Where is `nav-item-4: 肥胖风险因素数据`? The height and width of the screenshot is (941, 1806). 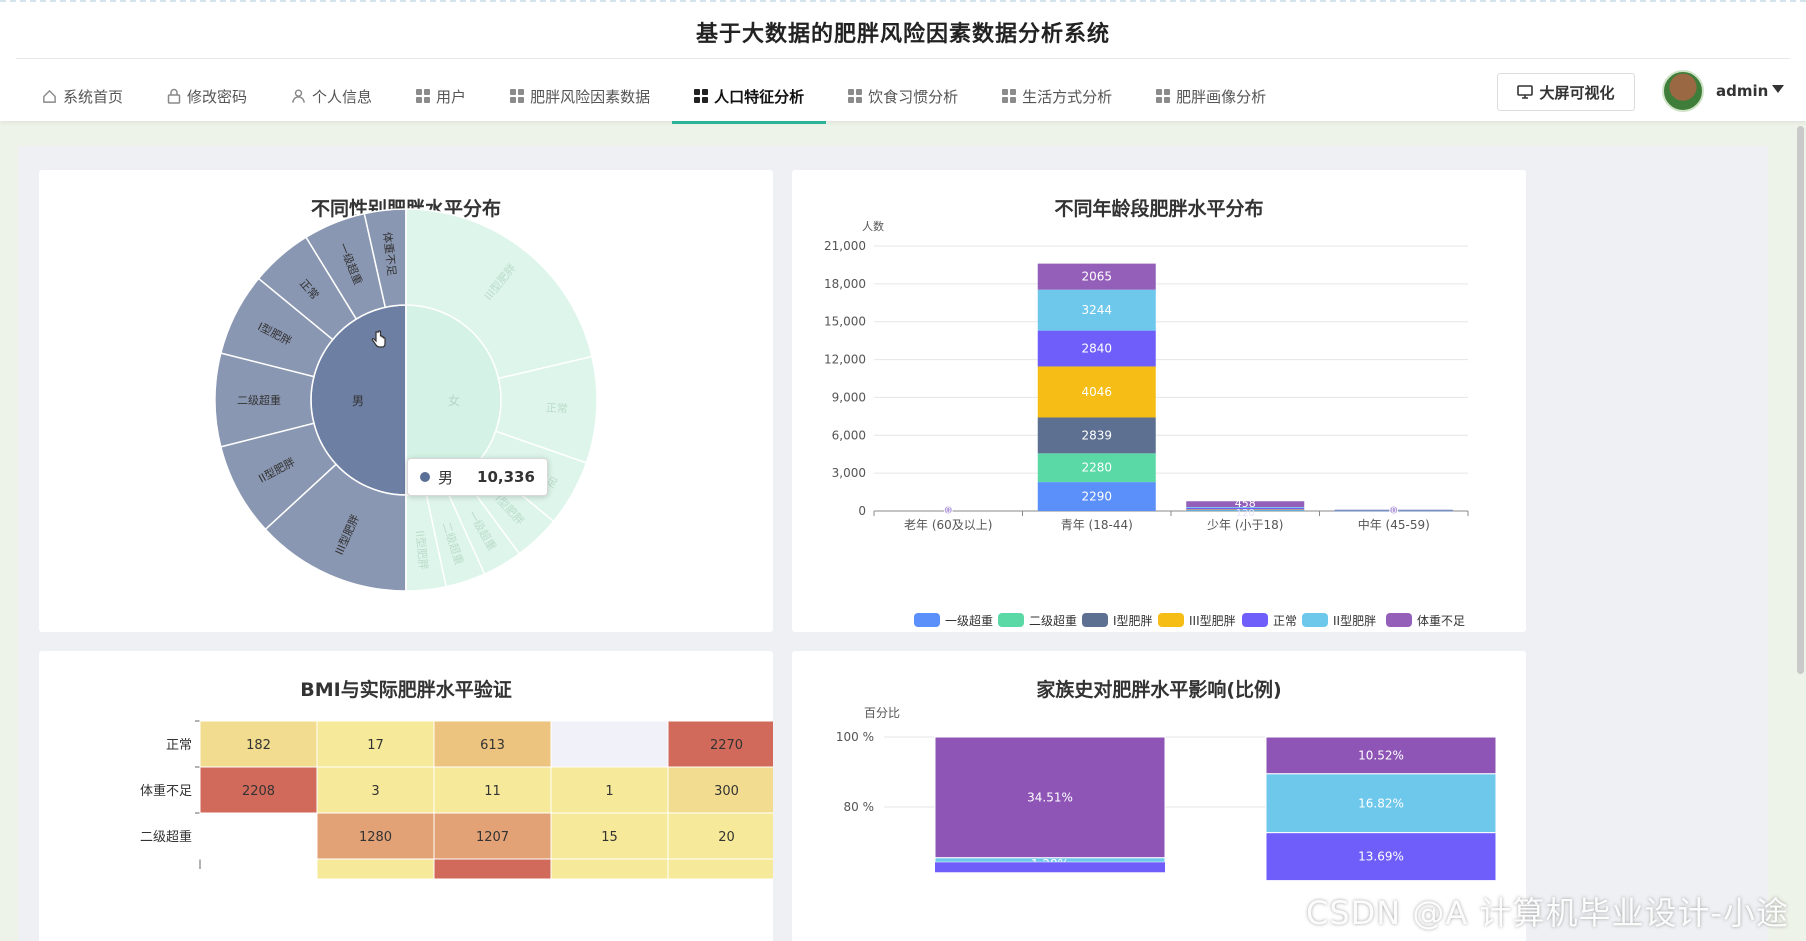 nav-item-4: 肥胖风险因素数据 is located at coordinates (580, 96).